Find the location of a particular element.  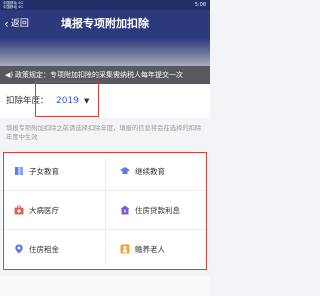

page-title: 填报专项附加扣除 is located at coordinates (105, 23).